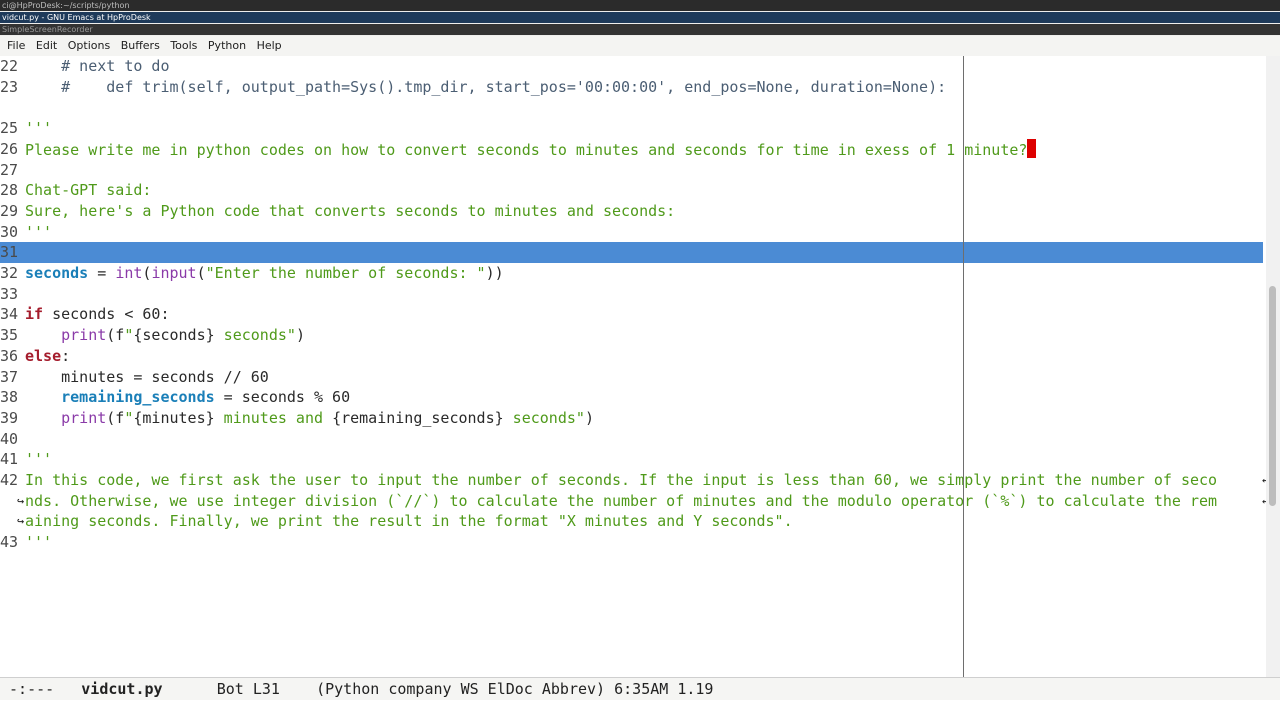 The image size is (1280, 720). Describe the element at coordinates (9, 128) in the screenshot. I see `line-number: 25` at that location.